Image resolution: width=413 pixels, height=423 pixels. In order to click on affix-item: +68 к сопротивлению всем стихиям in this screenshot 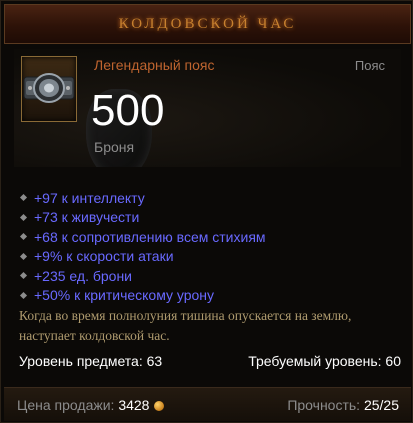, I will do `click(209, 237)`.